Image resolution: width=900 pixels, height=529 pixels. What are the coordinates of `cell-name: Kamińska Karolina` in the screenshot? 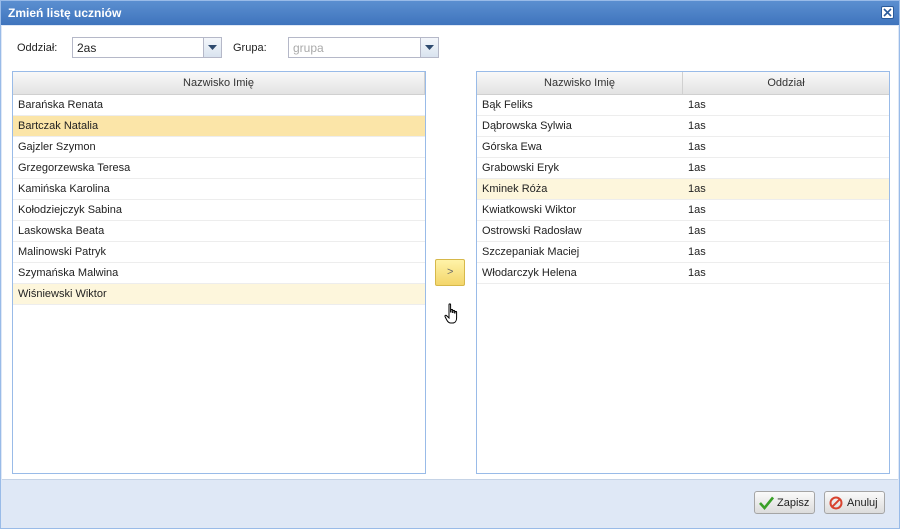 It's located at (64, 189).